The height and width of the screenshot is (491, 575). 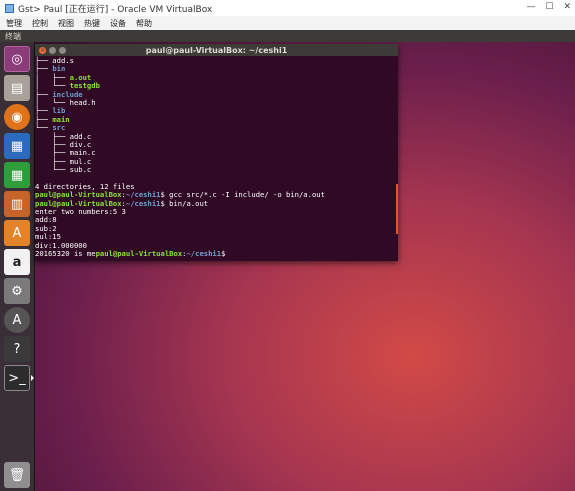 I want to click on libreoffice-impress-icon: ▥, so click(x=17, y=204).